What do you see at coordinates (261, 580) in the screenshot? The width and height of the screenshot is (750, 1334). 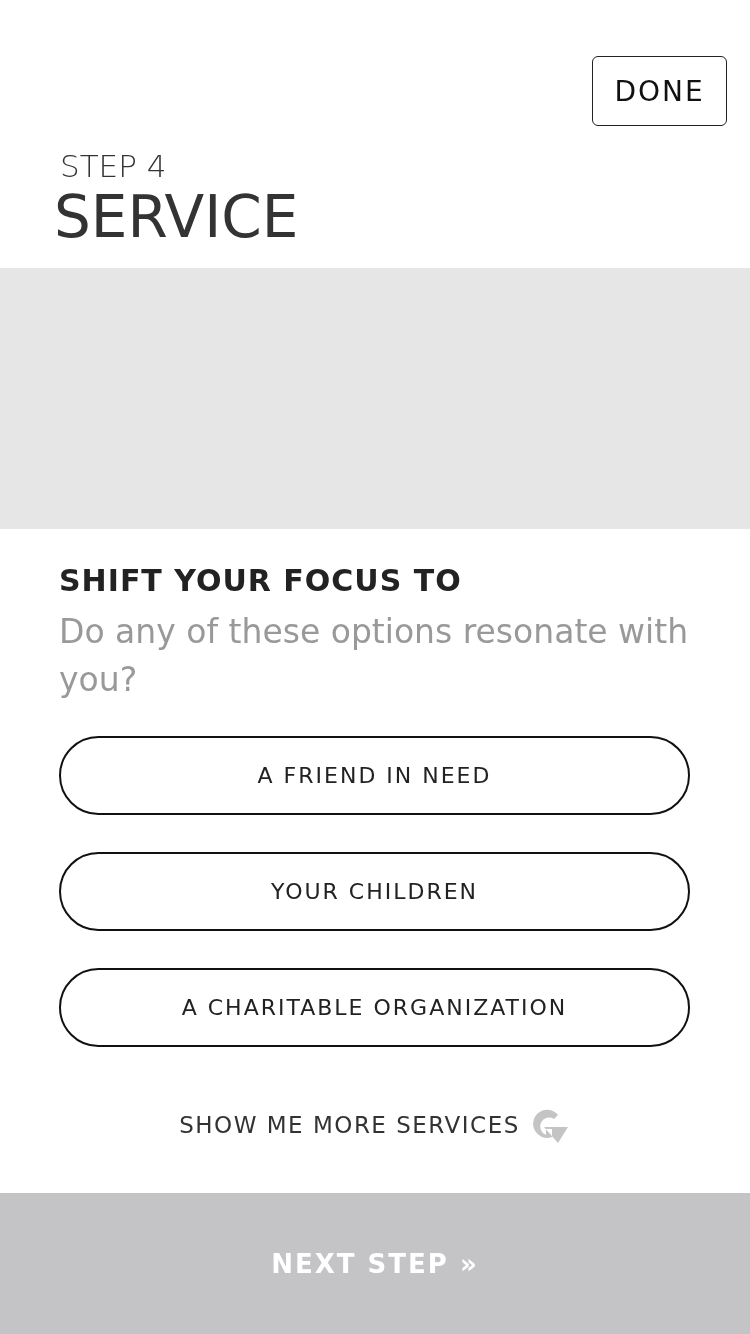 I see `section-heading: SHIFT YOUR FOCUS TO` at bounding box center [261, 580].